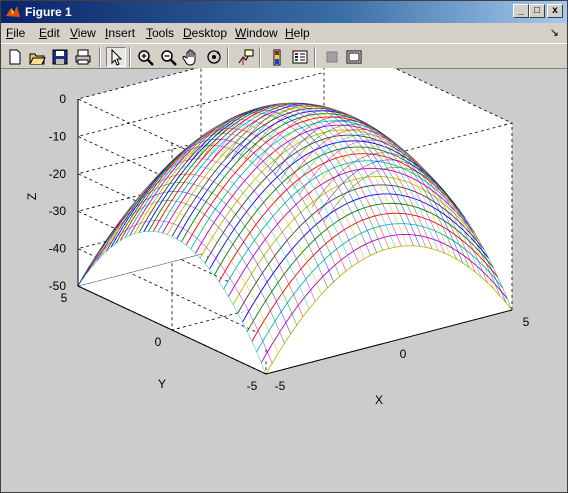 This screenshot has width=568, height=493. I want to click on print-icon, so click(83, 57).